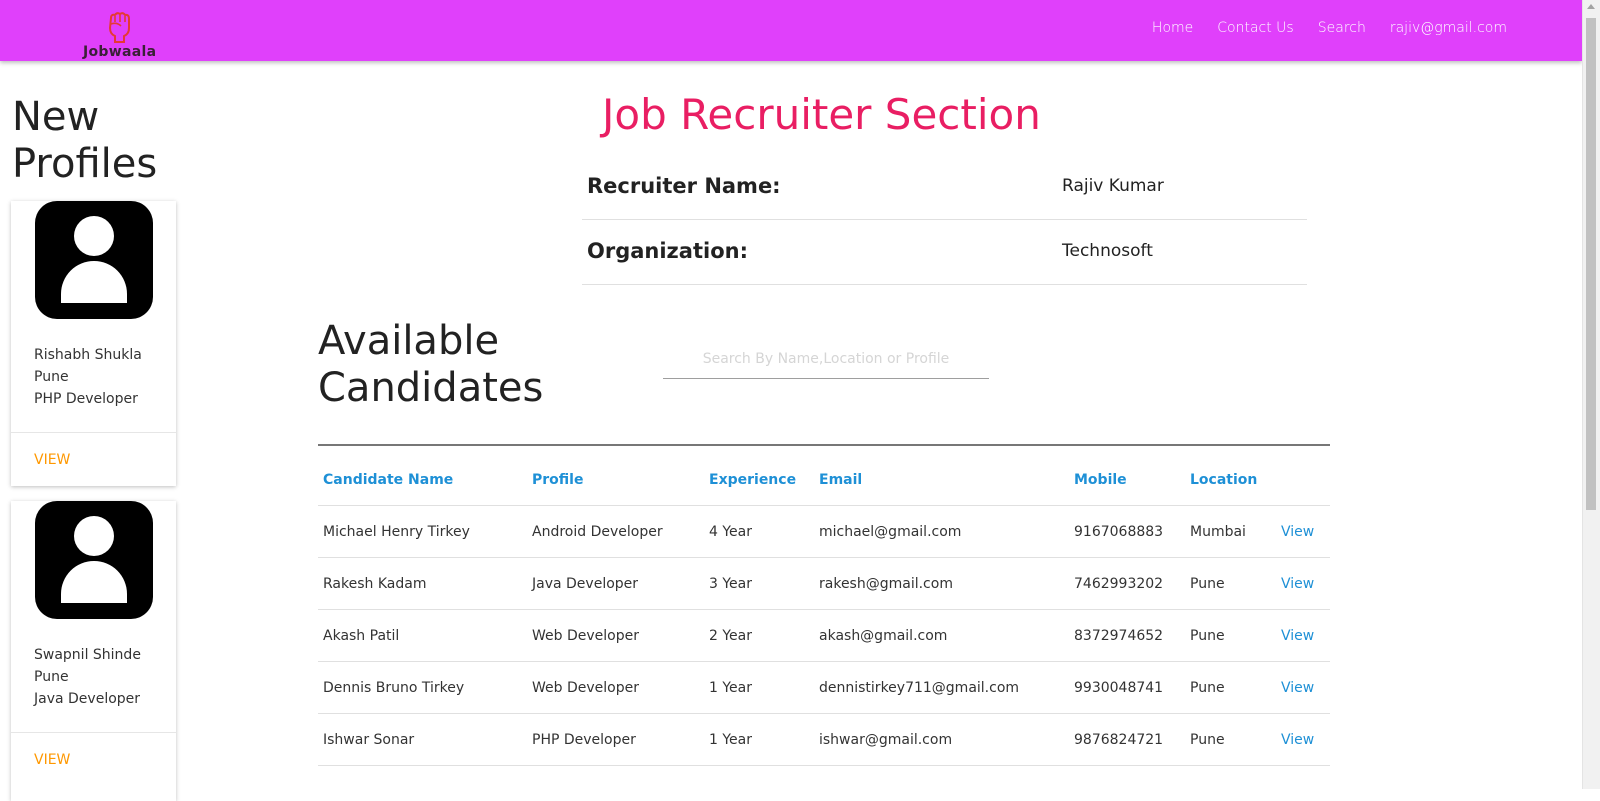 Image resolution: width=1600 pixels, height=801 pixels. I want to click on recruiter-name-label: Recruiter Name:, so click(684, 186).